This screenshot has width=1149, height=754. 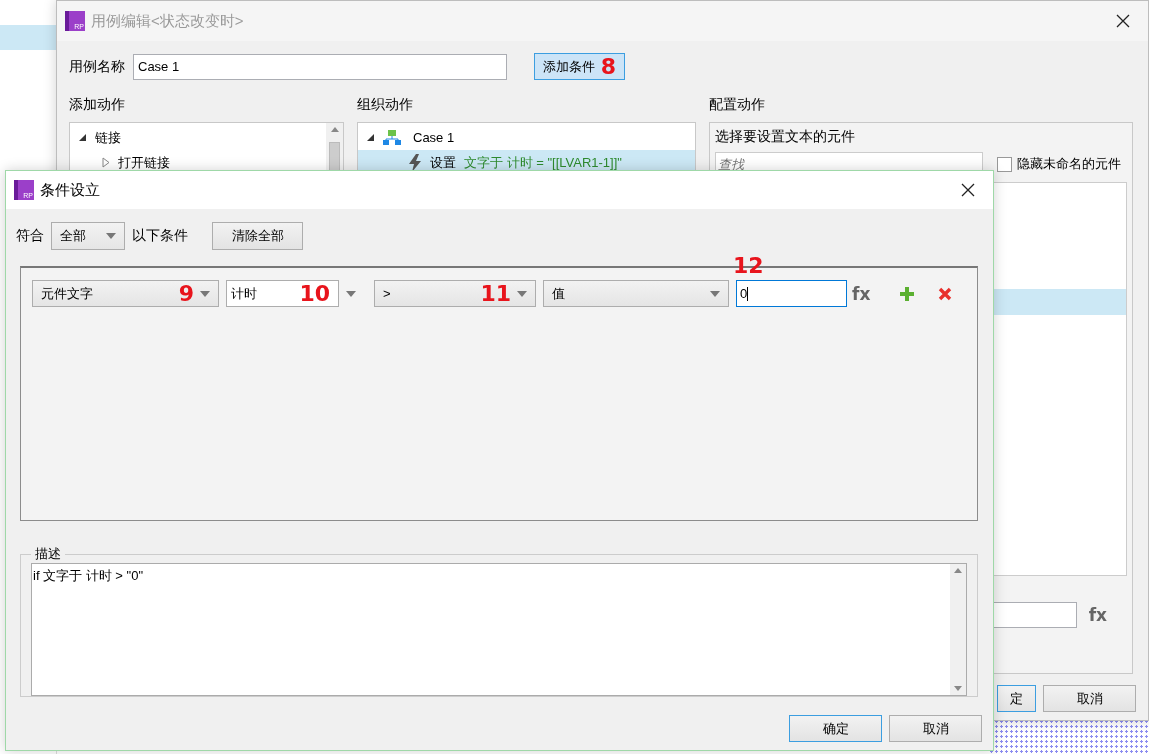 What do you see at coordinates (385, 105) in the screenshot?
I see `section-heading: 组织动作` at bounding box center [385, 105].